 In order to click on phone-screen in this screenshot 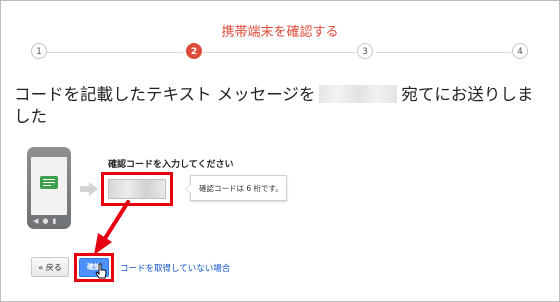, I will do `click(49, 186)`.